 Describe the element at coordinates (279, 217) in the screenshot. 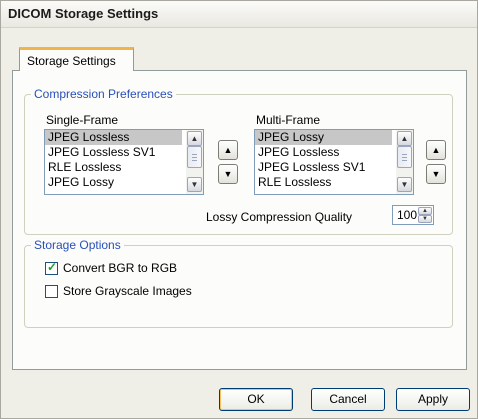

I see `lossy-quality-label: Lossy Compression Quality` at that location.